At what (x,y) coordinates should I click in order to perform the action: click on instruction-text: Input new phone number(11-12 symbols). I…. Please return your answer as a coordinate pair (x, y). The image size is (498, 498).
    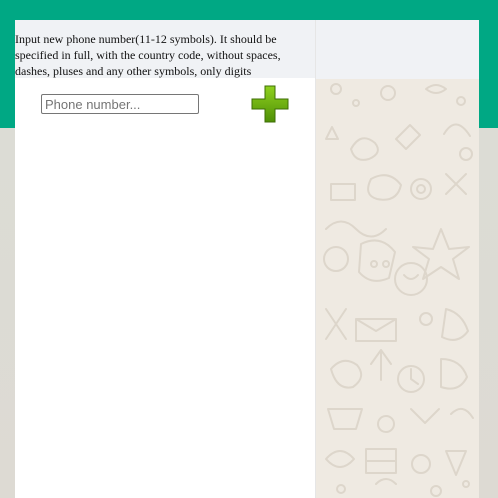
    Looking at the image, I should click on (165, 49).